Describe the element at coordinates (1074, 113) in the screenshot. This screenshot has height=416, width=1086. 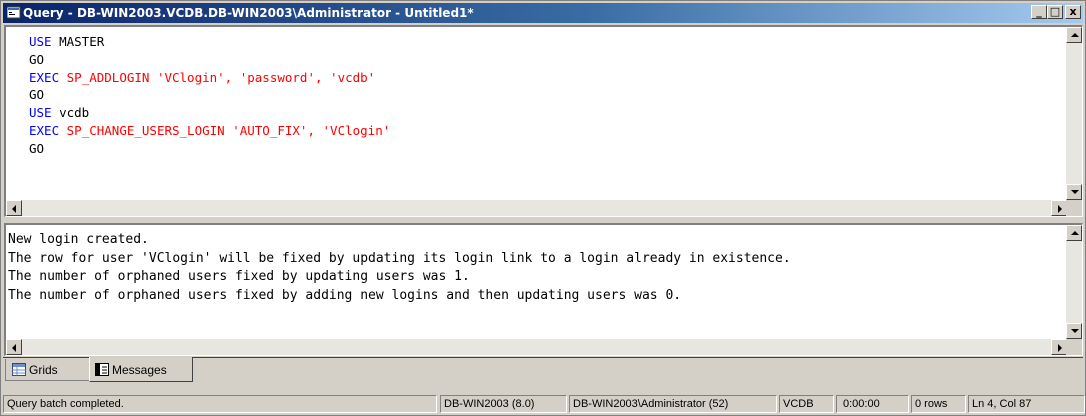
I see `editor-vertical-scrollbar` at that location.